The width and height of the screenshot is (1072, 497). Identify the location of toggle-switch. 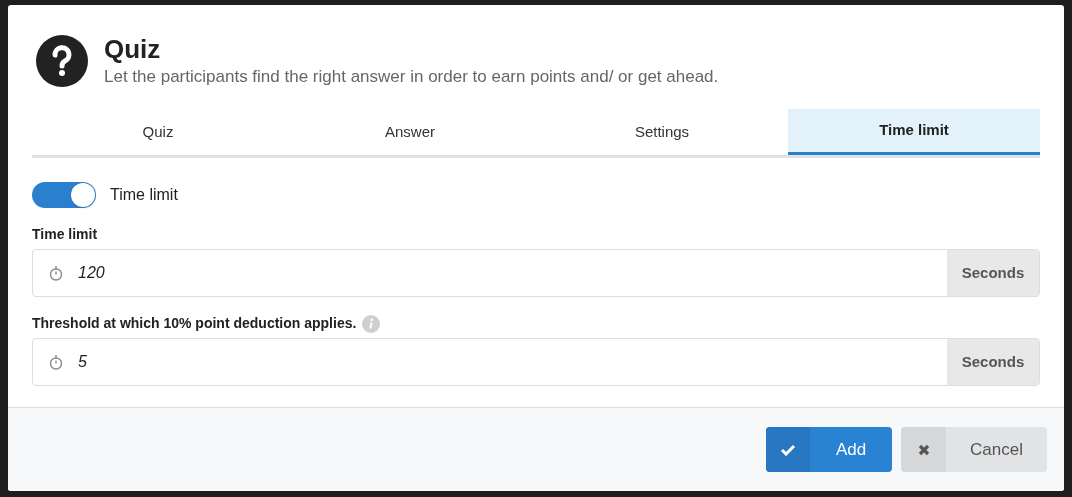
(64, 195).